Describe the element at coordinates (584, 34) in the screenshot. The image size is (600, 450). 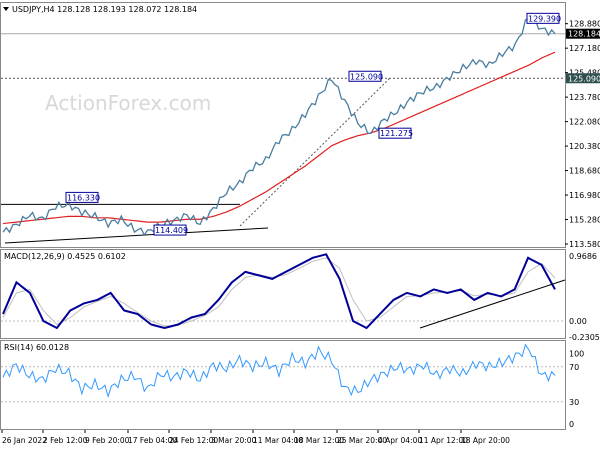
I see `current-price-label: 128.184` at that location.